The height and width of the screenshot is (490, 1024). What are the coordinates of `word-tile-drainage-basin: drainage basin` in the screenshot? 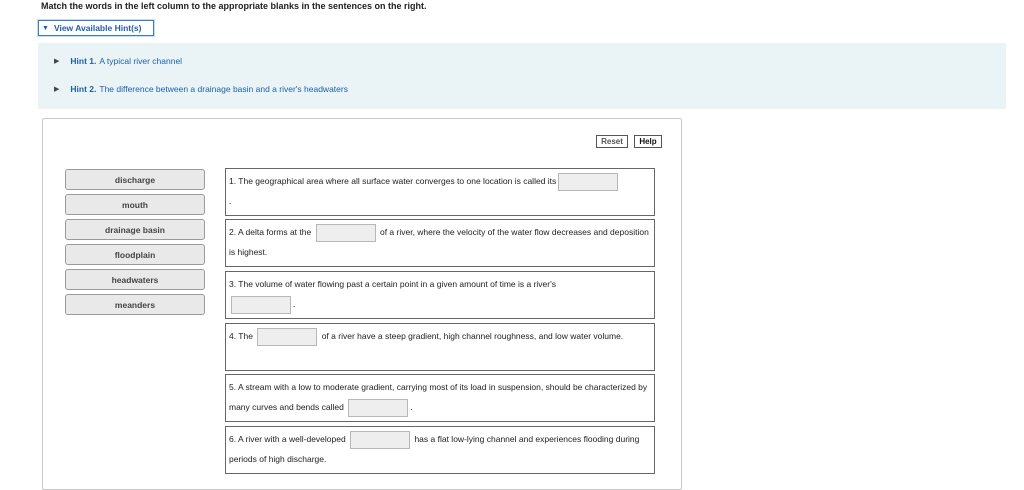 It's located at (135, 229).